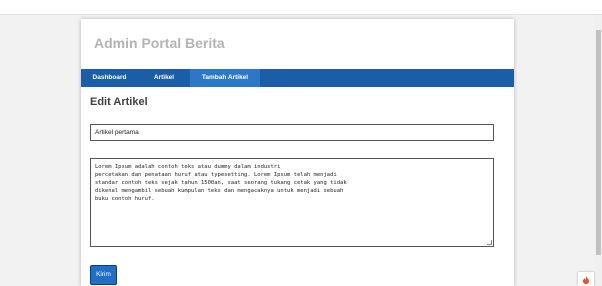 The width and height of the screenshot is (602, 286). What do you see at coordinates (292, 132) in the screenshot?
I see `title-input: Artikel pertama` at bounding box center [292, 132].